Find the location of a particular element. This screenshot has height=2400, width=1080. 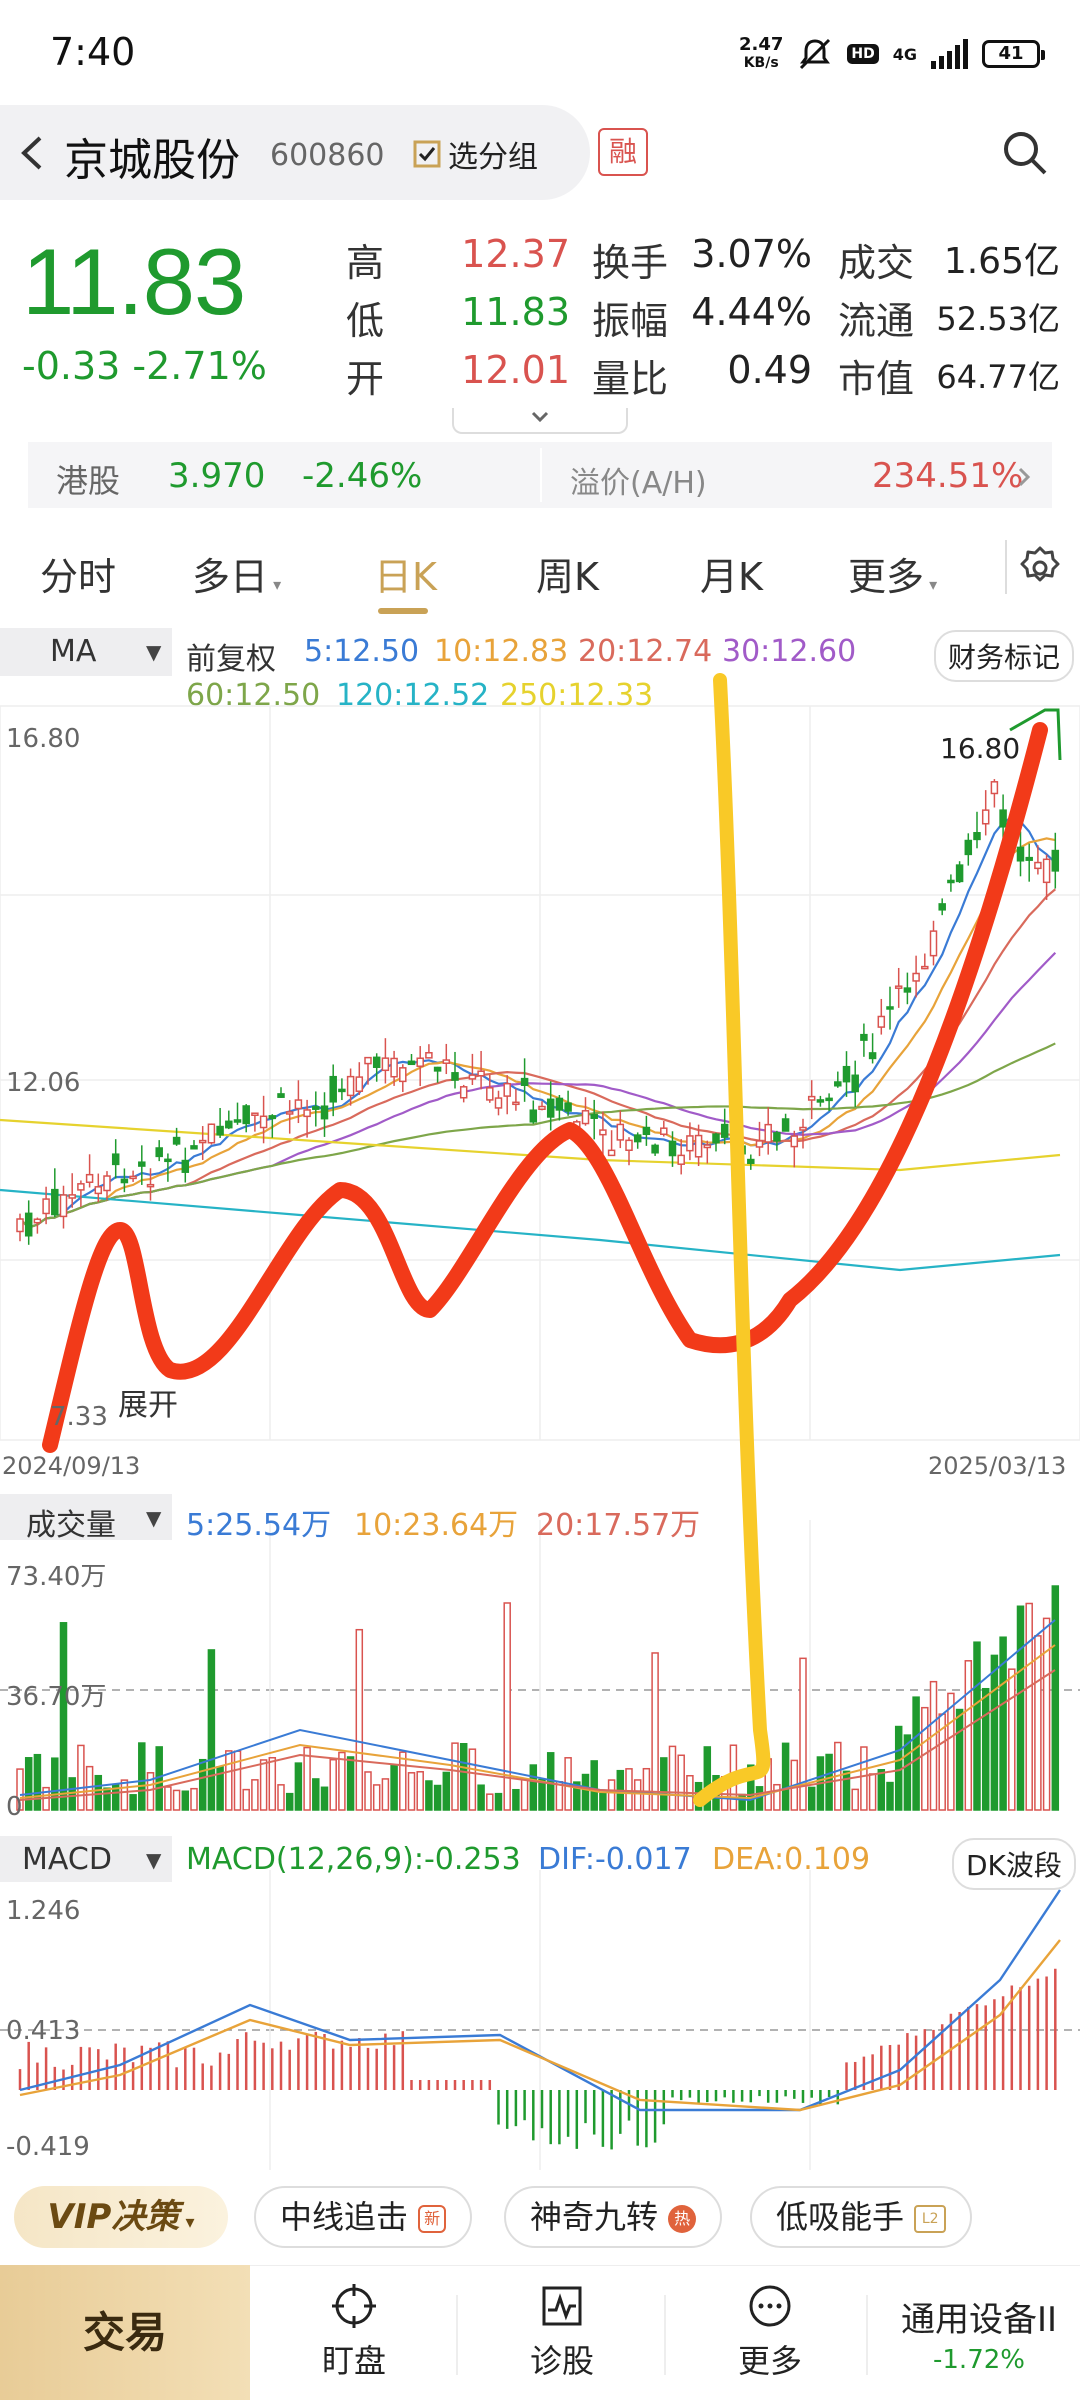

tab-more: 更多 ▾ is located at coordinates (892, 573).